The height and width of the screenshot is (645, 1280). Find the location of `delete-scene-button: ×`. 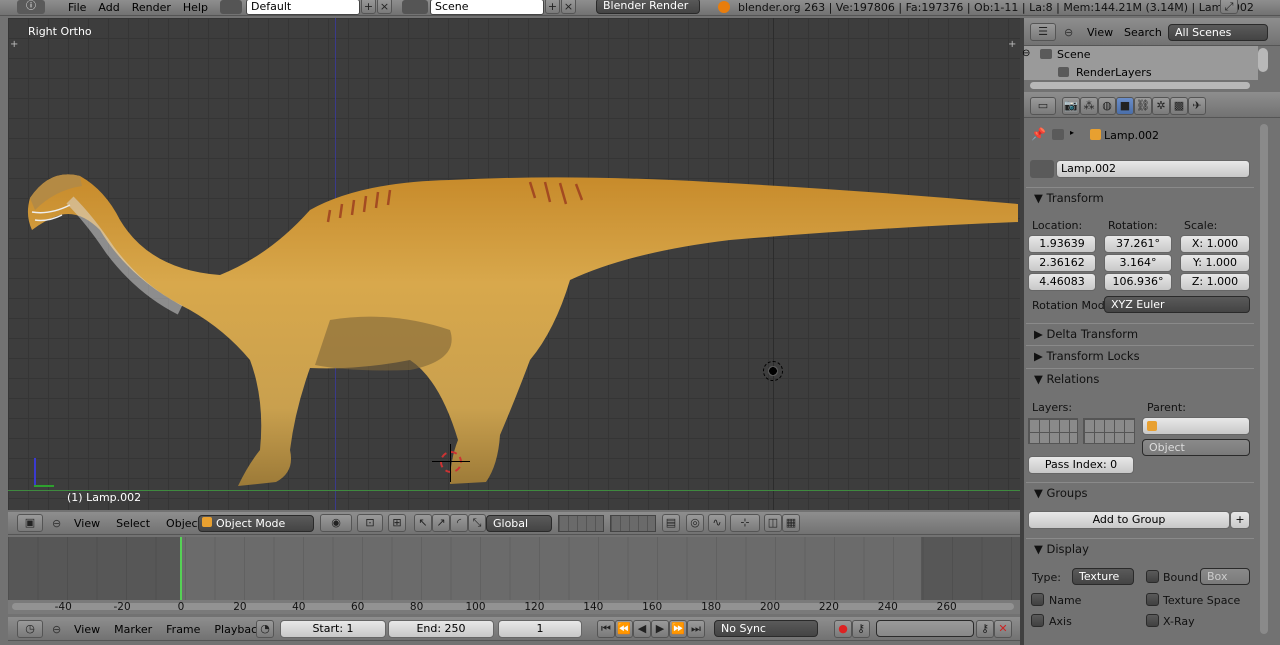

delete-scene-button: × is located at coordinates (568, 7).